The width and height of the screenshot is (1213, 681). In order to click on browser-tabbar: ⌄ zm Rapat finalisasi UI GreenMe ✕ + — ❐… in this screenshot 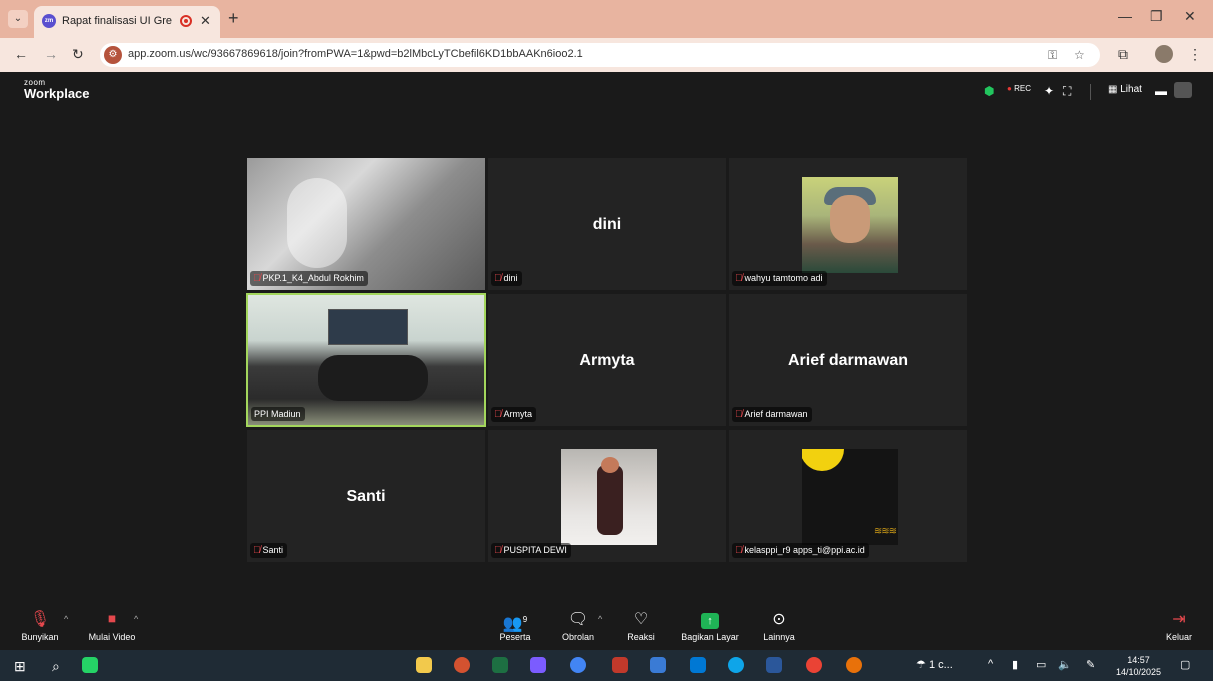, I will do `click(606, 19)`.